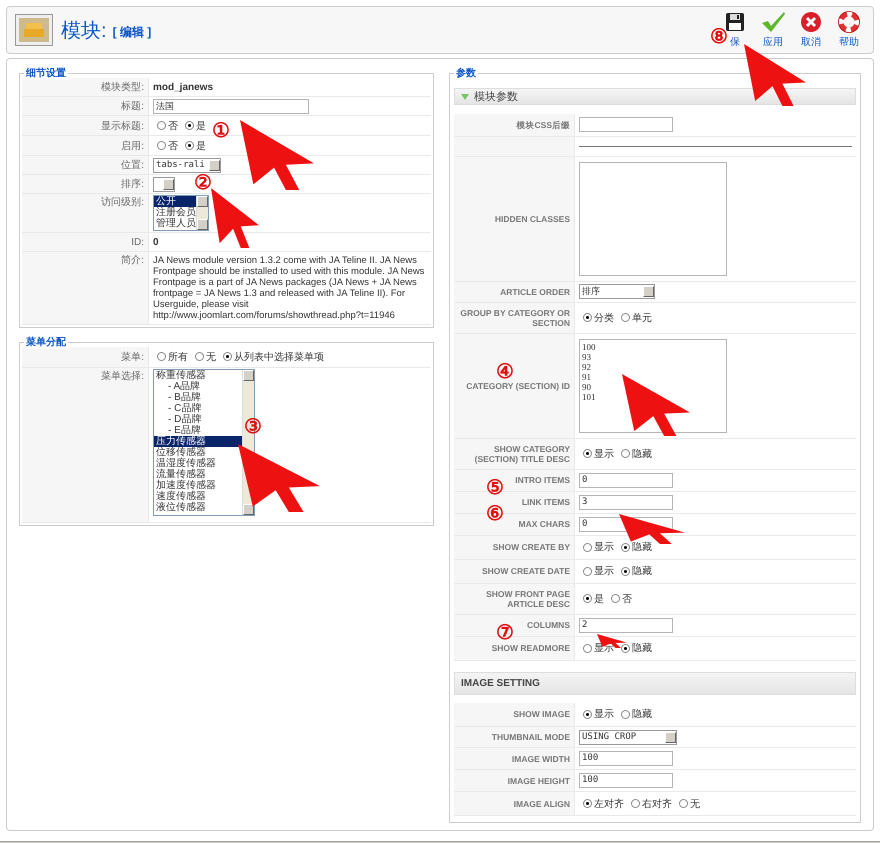 Image resolution: width=880 pixels, height=843 pixels. What do you see at coordinates (198, 441) in the screenshot?
I see `list-item: 压力传感器` at bounding box center [198, 441].